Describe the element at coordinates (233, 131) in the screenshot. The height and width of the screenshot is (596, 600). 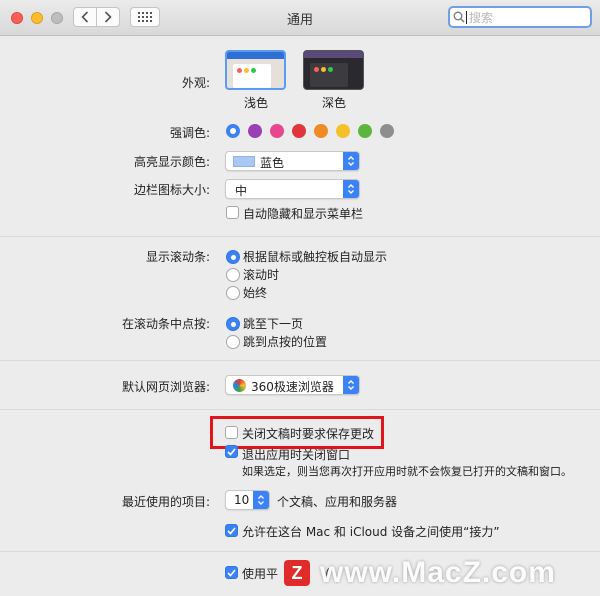
I see `accent-swatch-blue` at that location.